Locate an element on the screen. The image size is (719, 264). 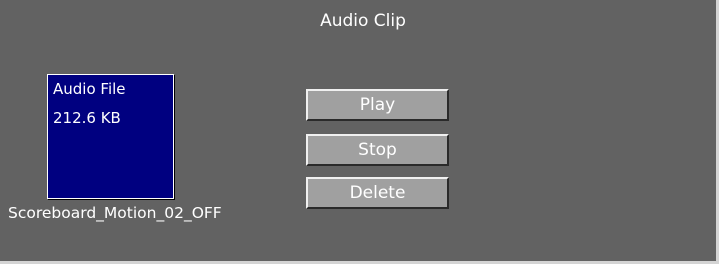
file-type-label: Audio File is located at coordinates (89, 89).